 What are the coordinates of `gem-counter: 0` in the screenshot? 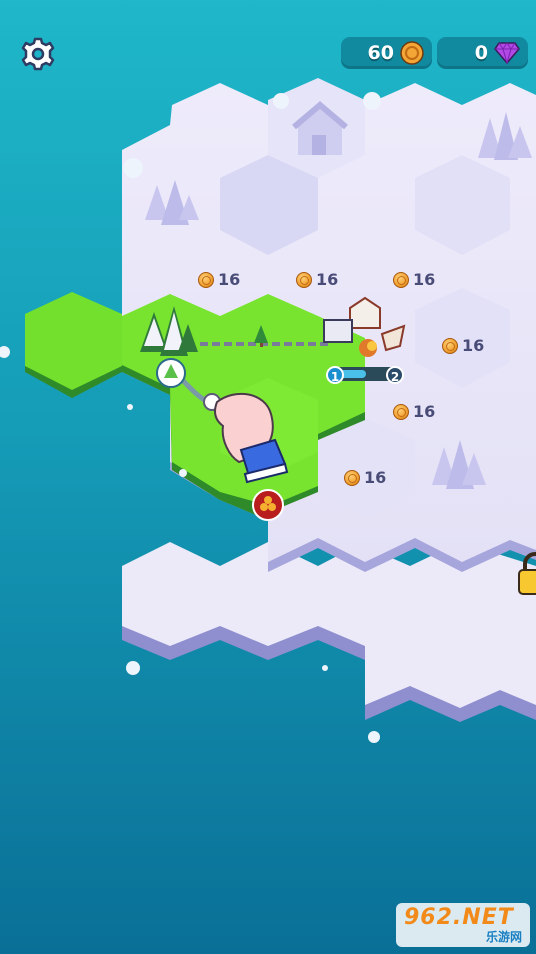 It's located at (482, 53).